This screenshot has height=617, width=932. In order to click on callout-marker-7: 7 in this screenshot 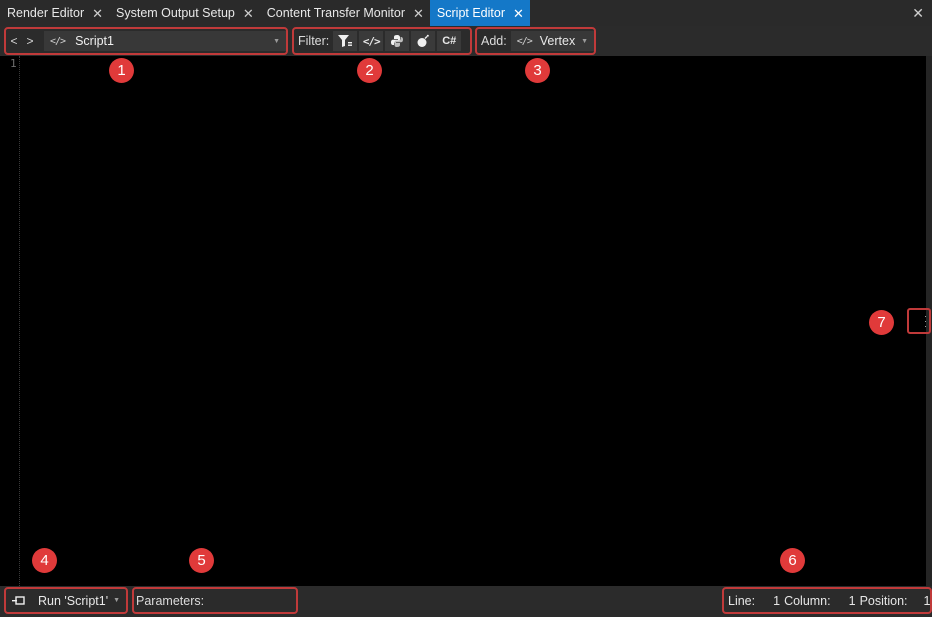, I will do `click(881, 322)`.